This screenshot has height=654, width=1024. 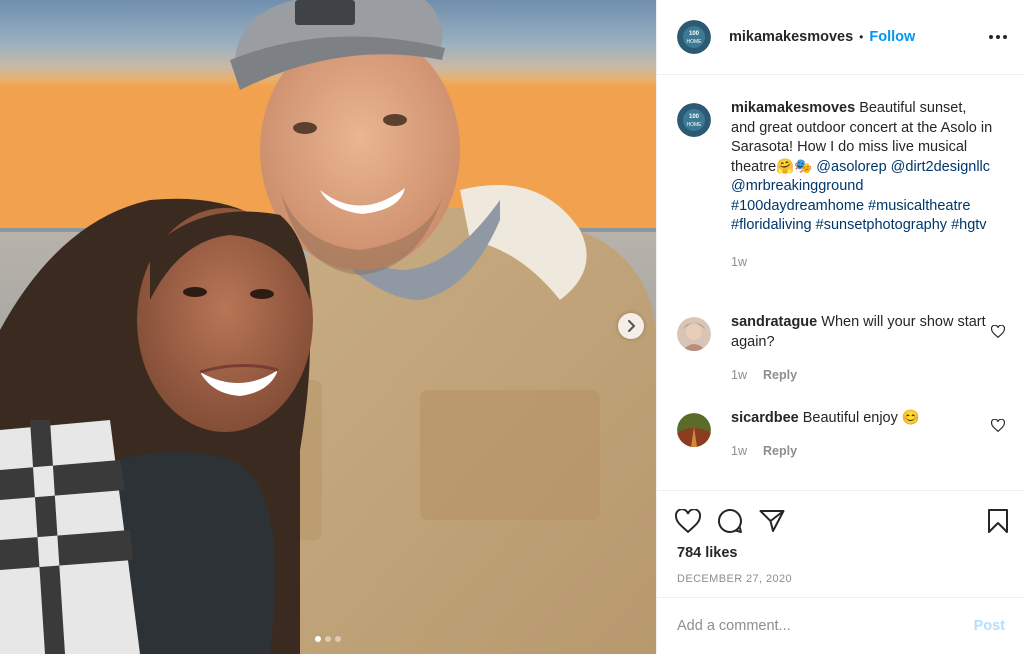 I want to click on comment-input, so click(x=825, y=626).